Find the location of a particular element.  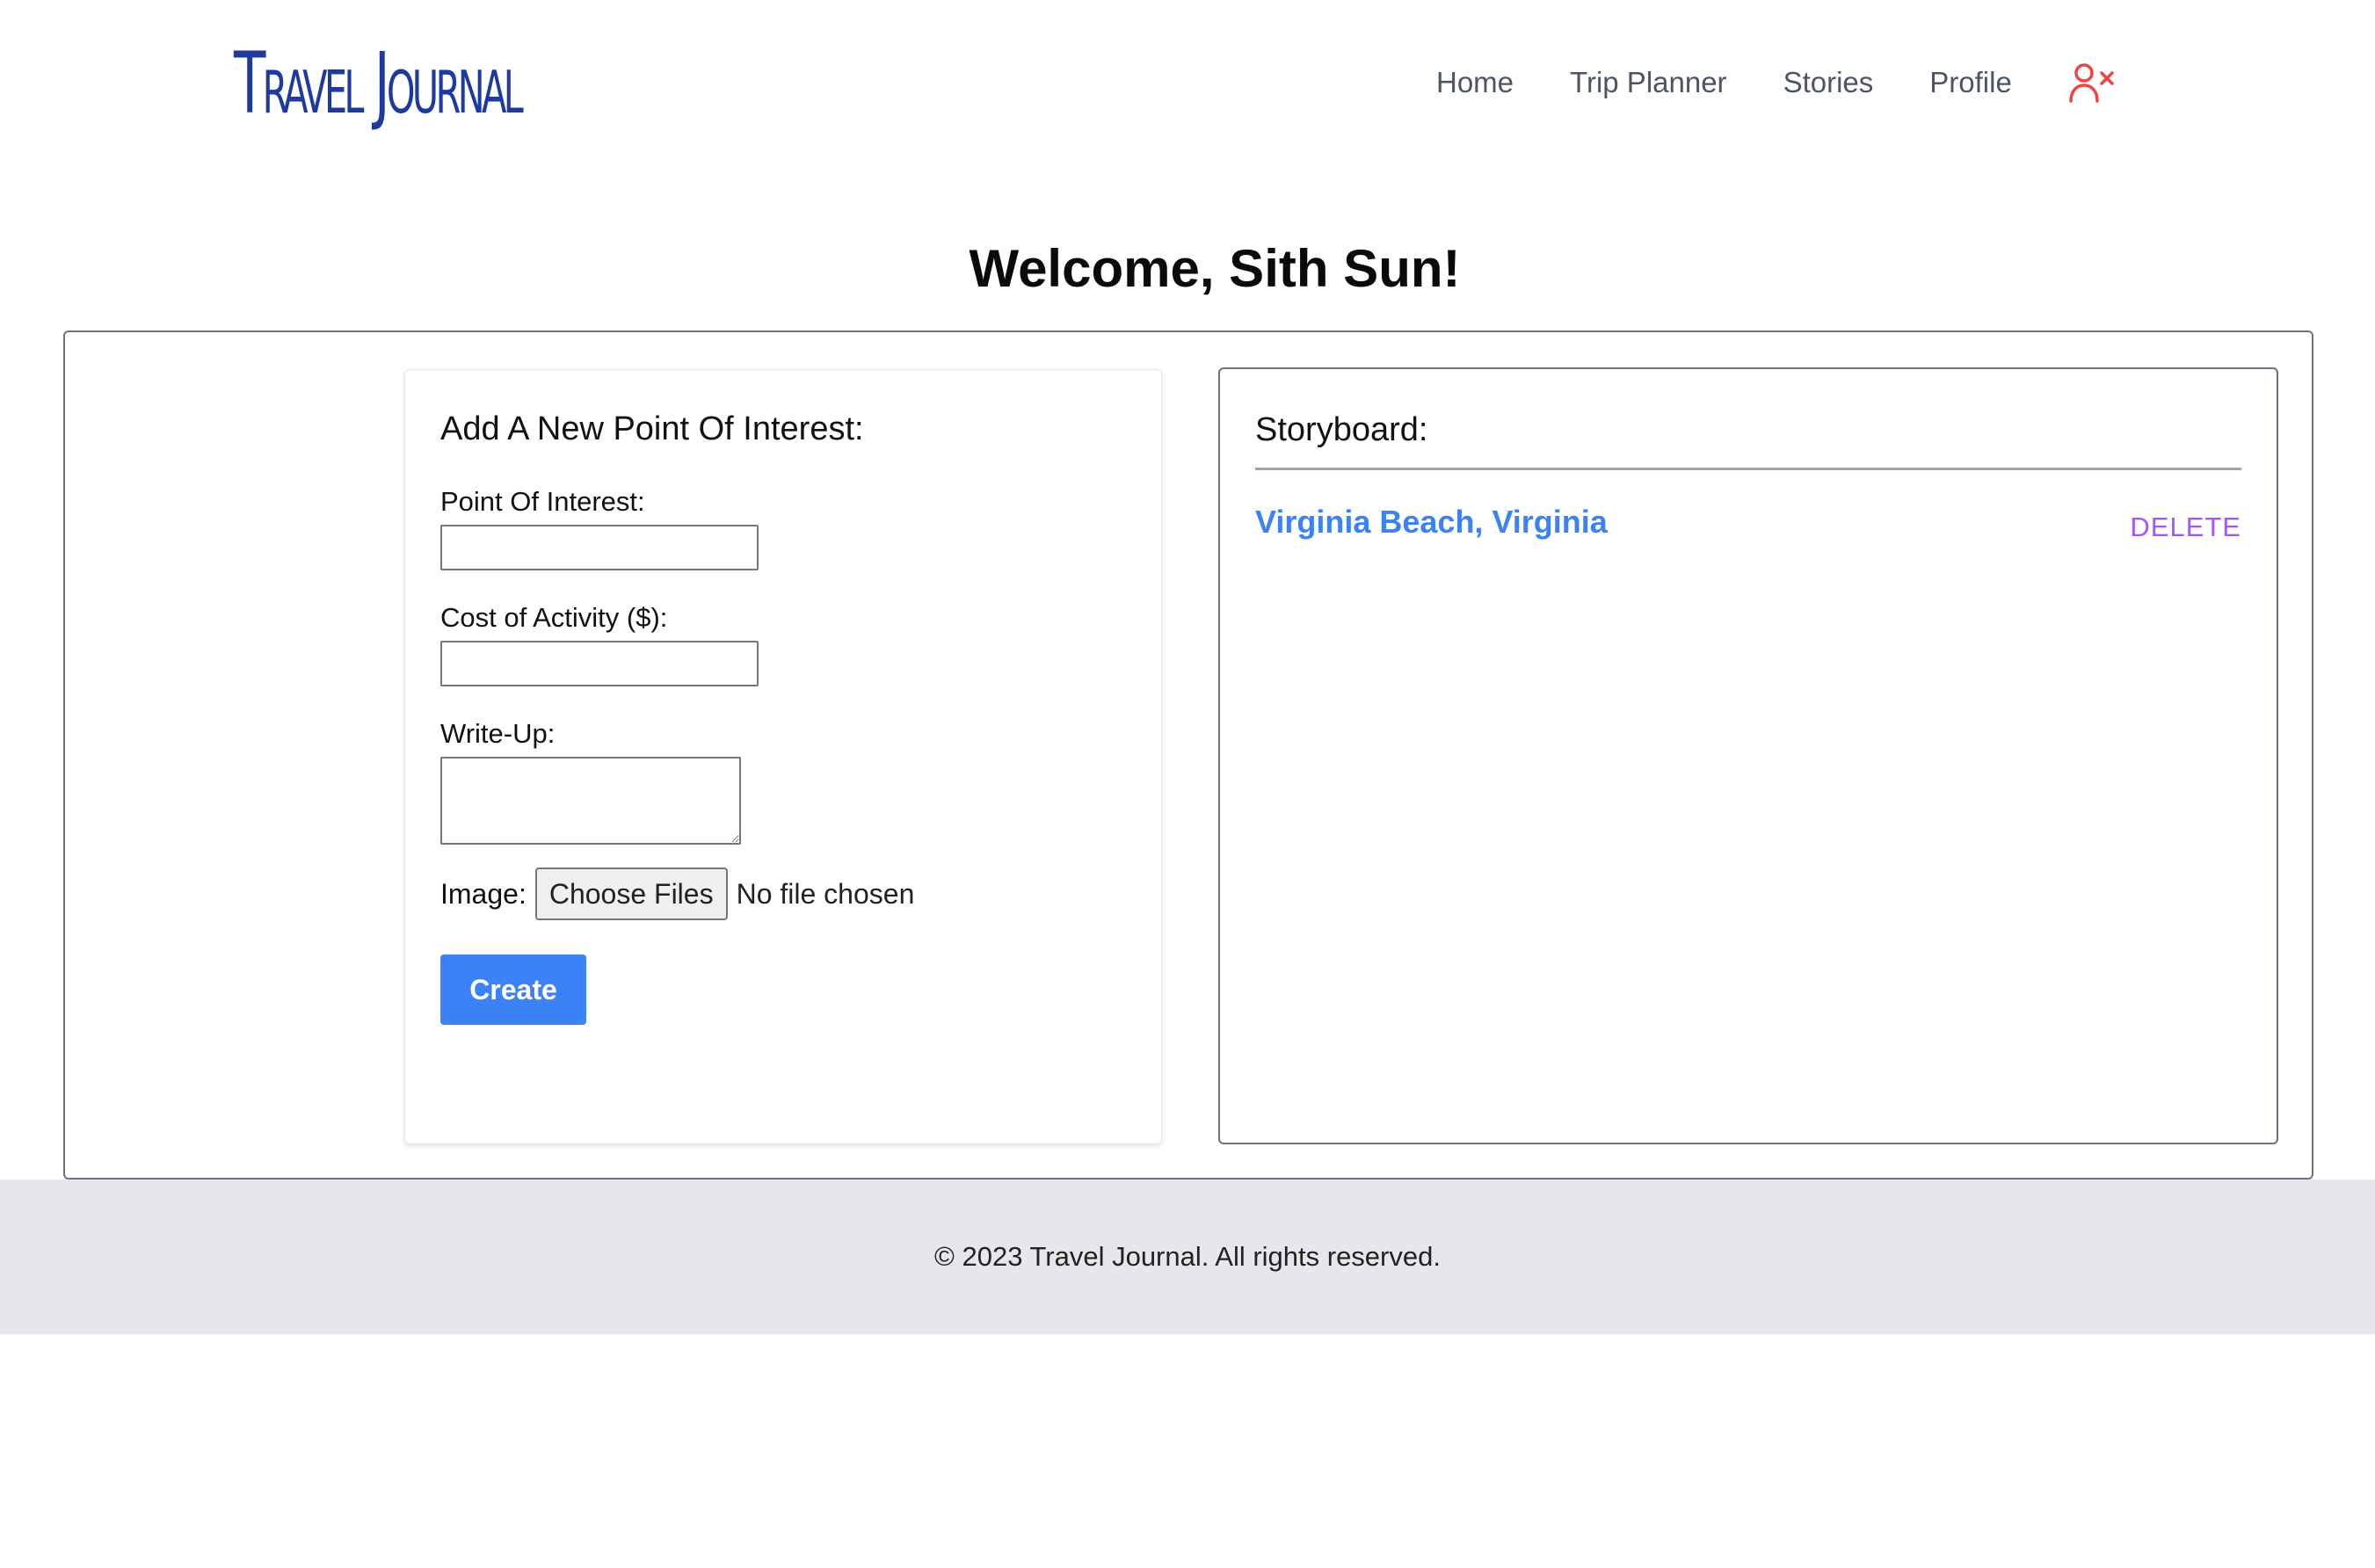

main-nav: Home Trip Planner Stories Profile is located at coordinates (1776, 82).